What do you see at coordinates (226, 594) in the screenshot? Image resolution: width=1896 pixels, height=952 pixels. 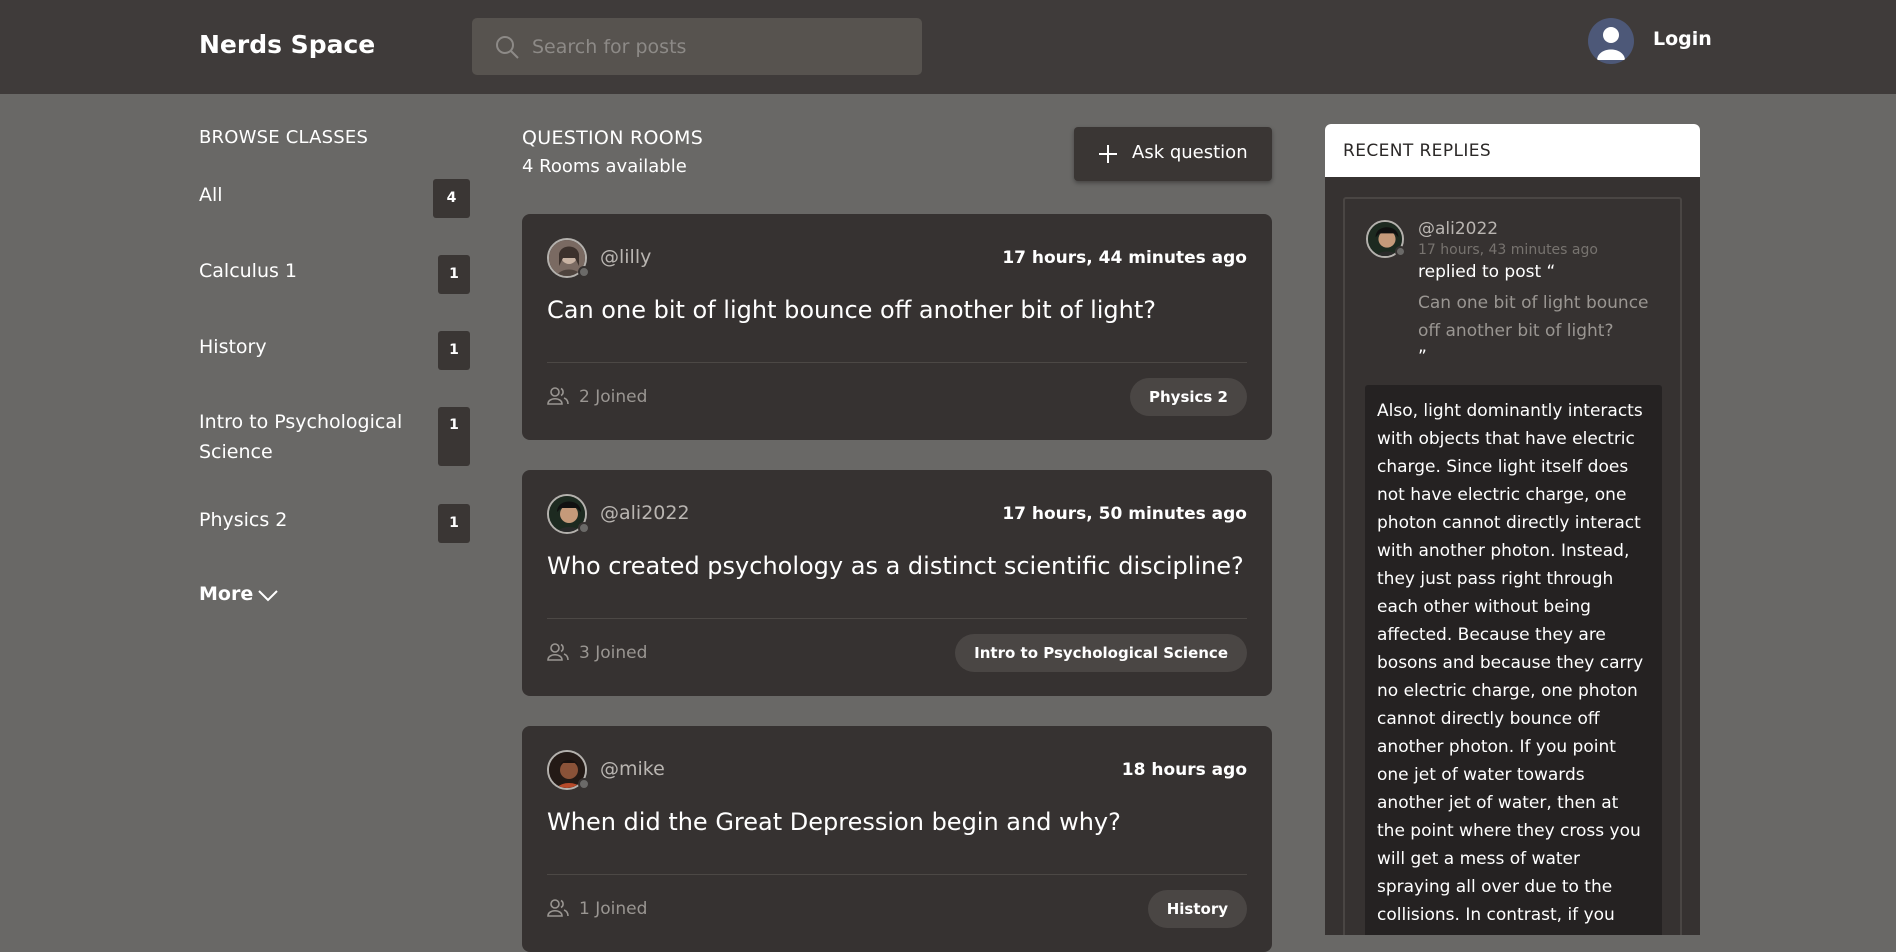 I see `more-label: More` at bounding box center [226, 594].